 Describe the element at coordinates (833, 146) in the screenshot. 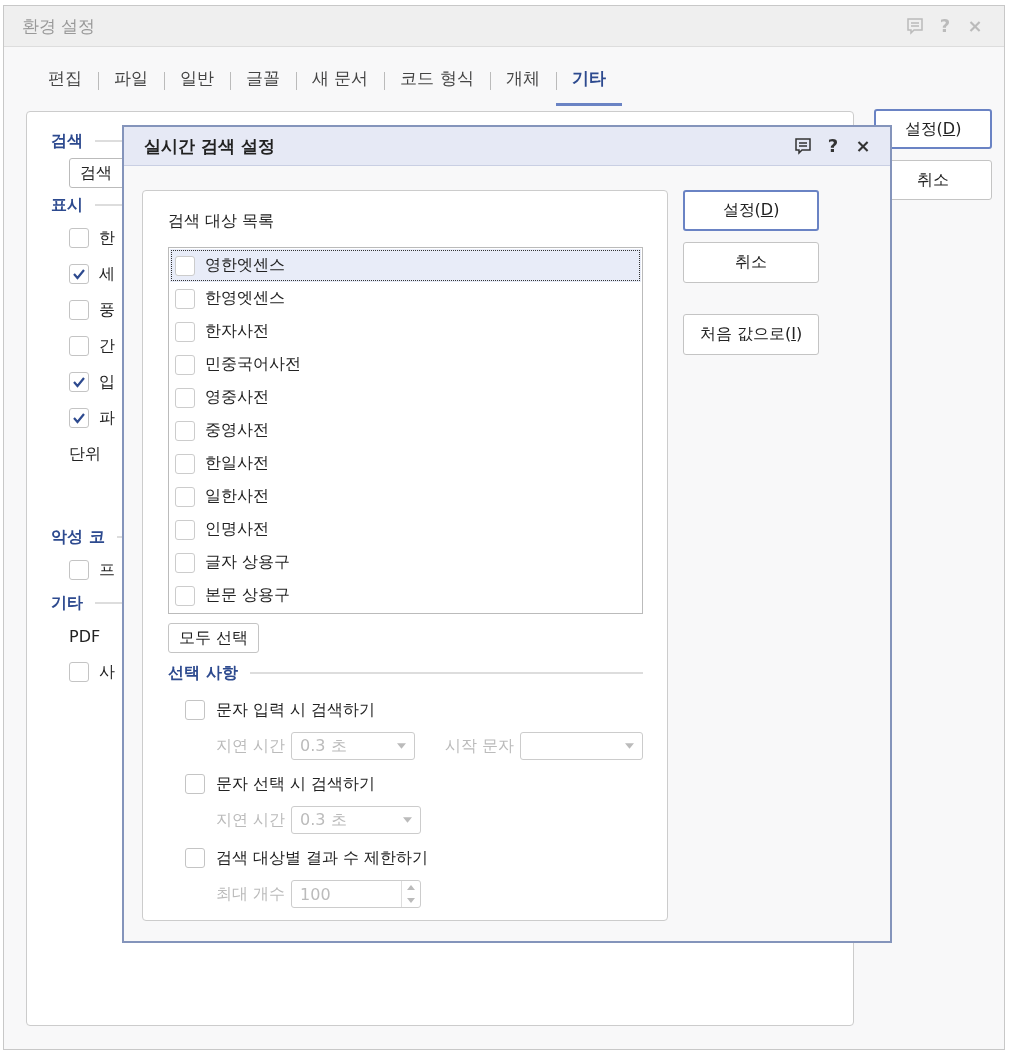

I see `help-button: ?` at that location.